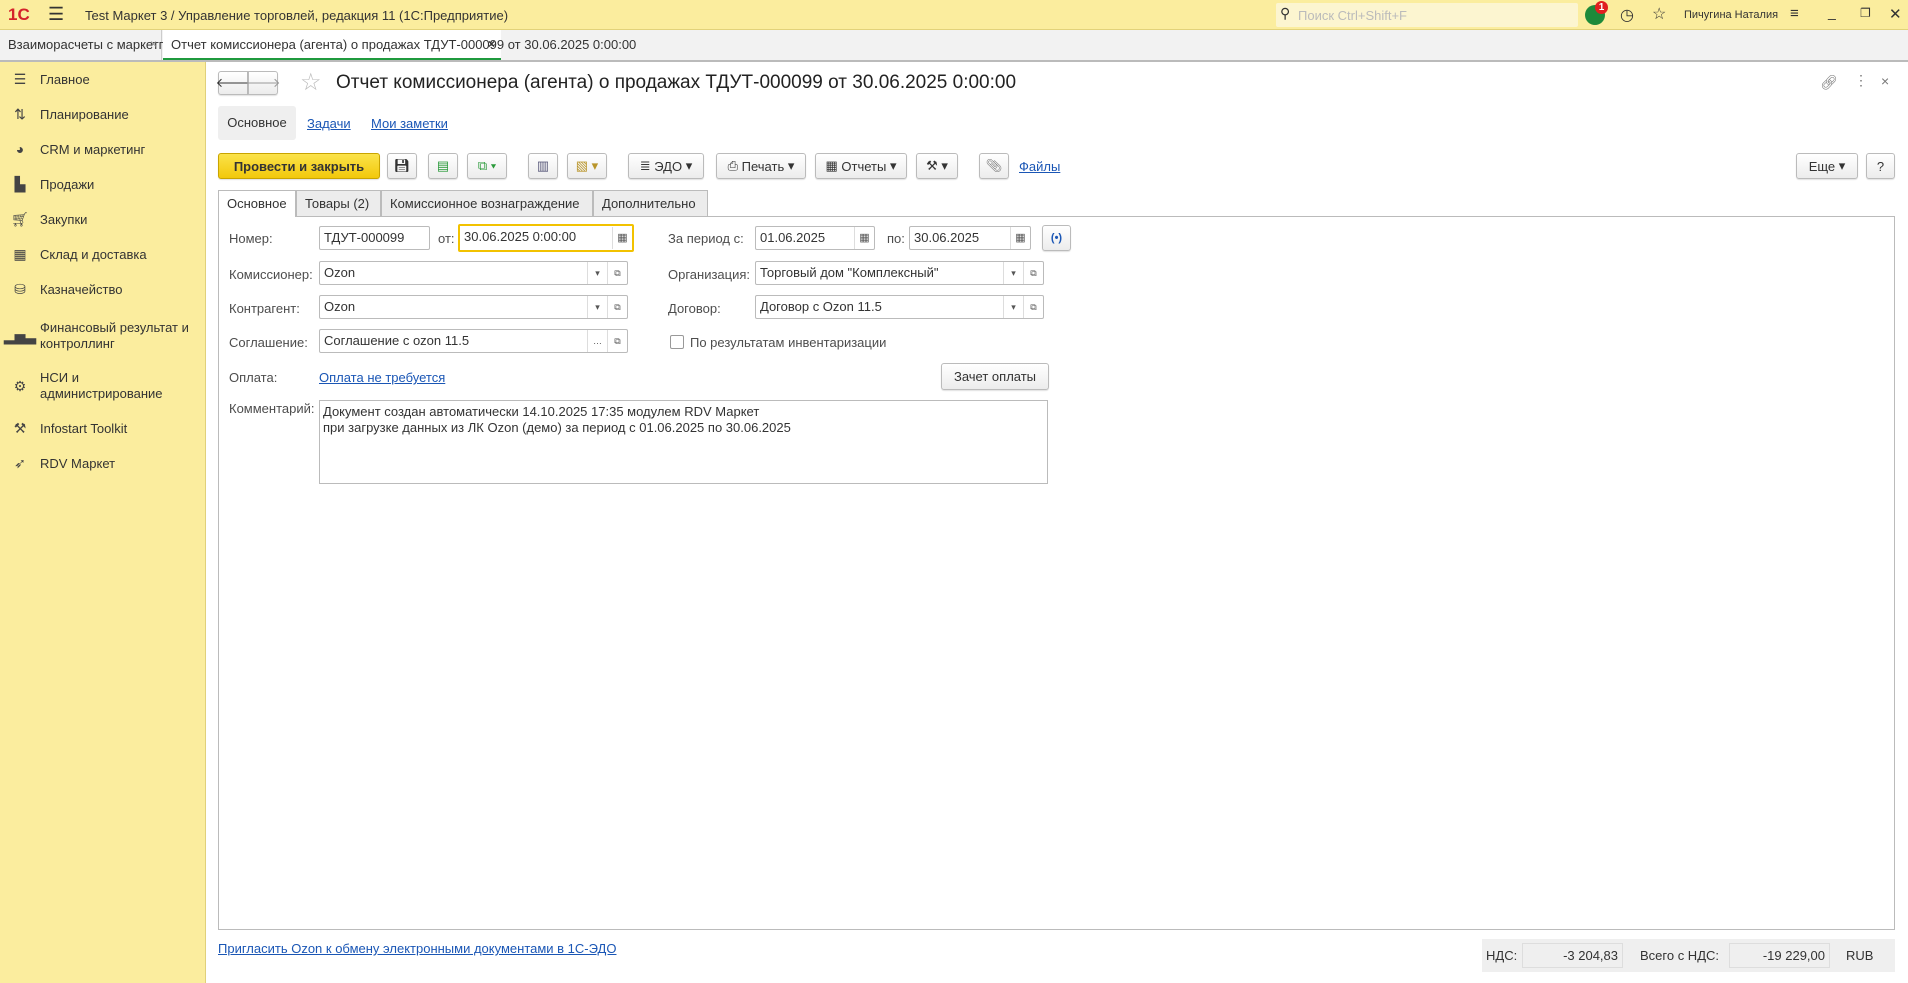 This screenshot has height=983, width=1908. I want to click on tools-icon: ⚒, so click(20, 427).